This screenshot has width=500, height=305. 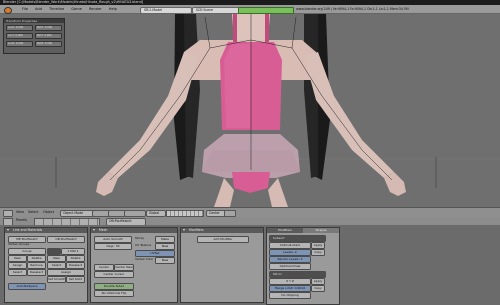 I want to click on subsurf-apply-button: Apply, so click(x=318, y=245).